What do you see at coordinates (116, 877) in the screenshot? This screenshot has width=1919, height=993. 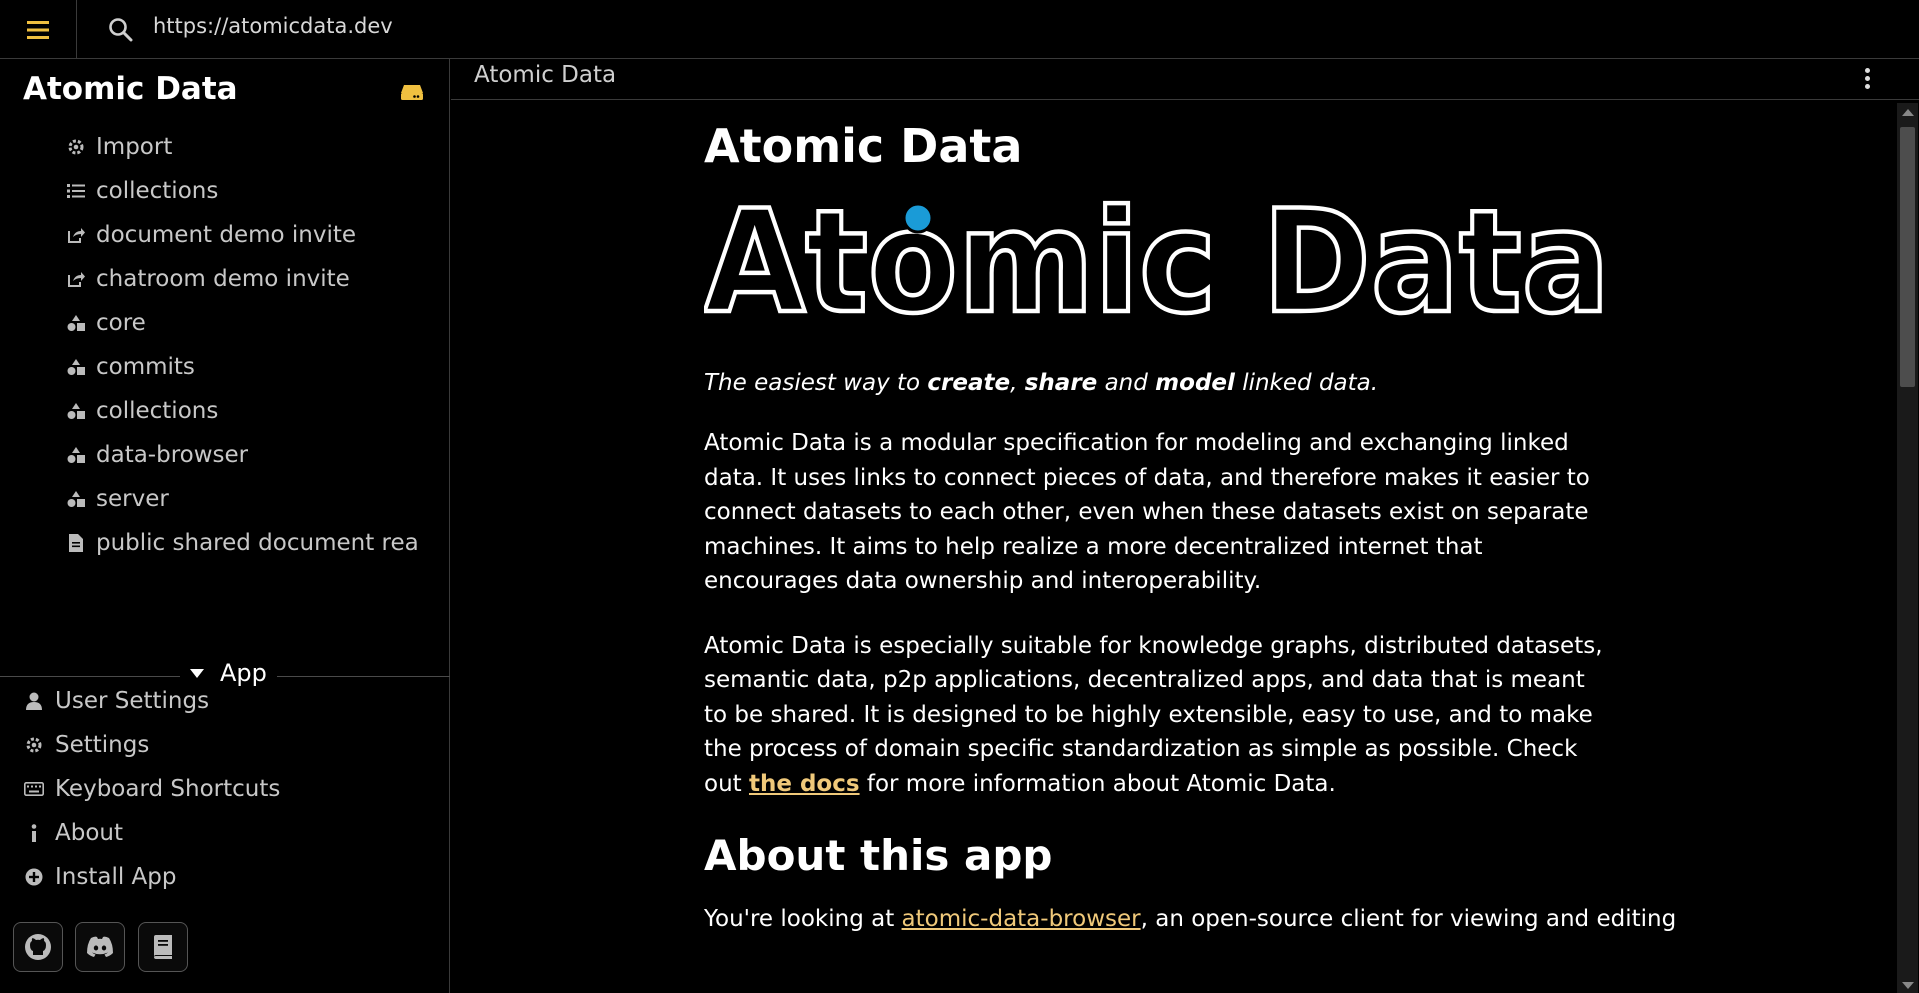 I see `sidebar-item-label: Install App` at bounding box center [116, 877].